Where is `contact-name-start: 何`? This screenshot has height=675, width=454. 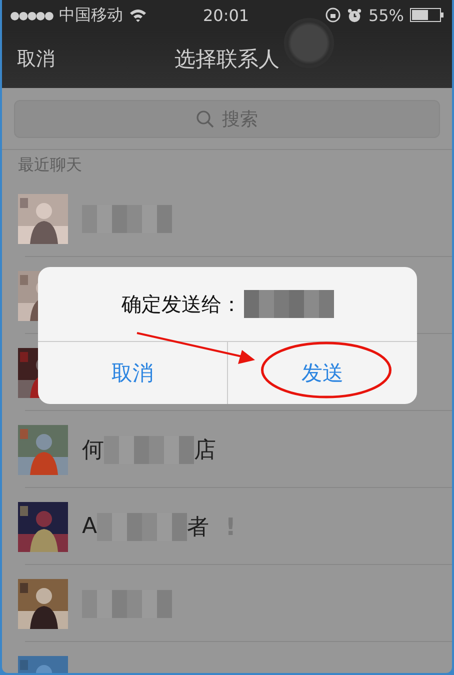 contact-name-start: 何 is located at coordinates (93, 450).